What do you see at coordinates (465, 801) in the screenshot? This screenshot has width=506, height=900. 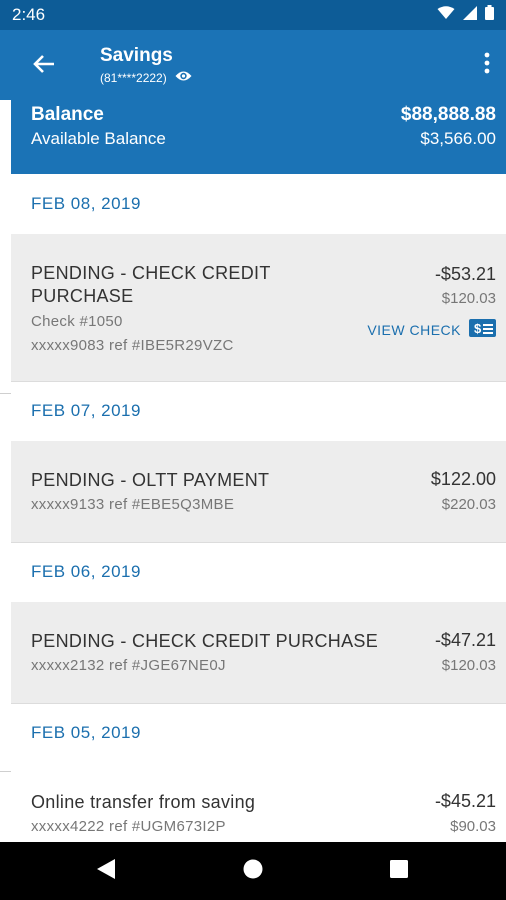 I see `transaction-amount: -$45.21` at bounding box center [465, 801].